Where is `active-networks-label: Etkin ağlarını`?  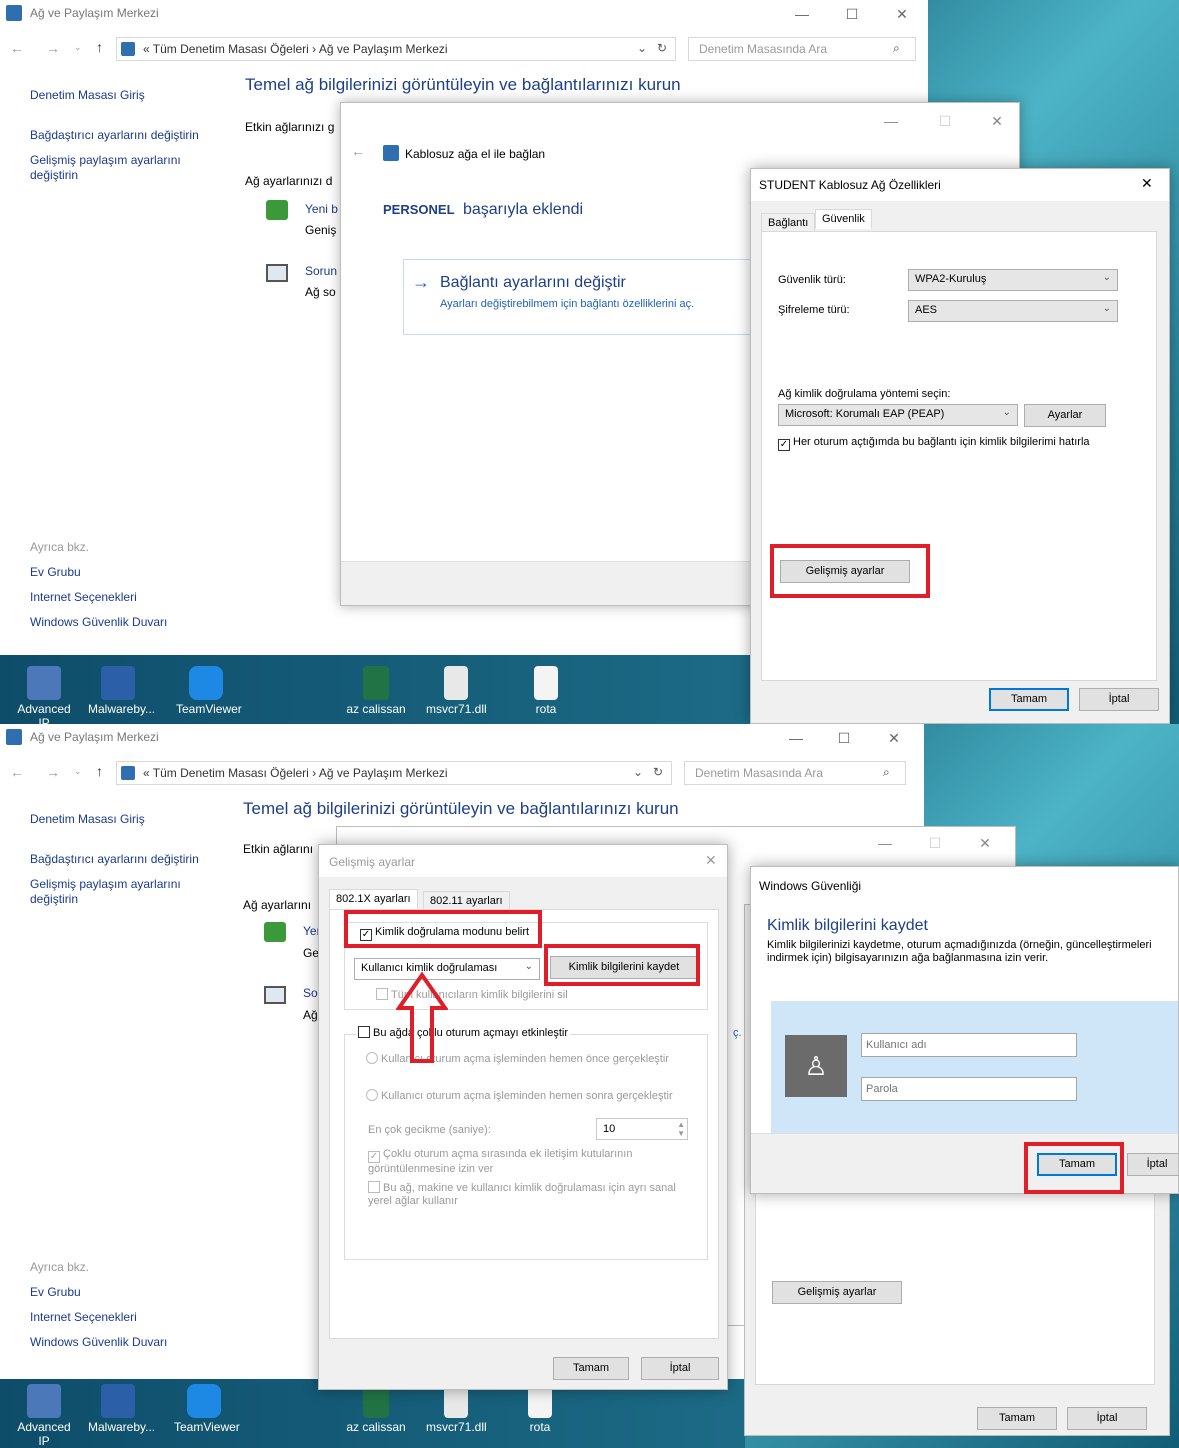 active-networks-label: Etkin ağlarını is located at coordinates (278, 849).